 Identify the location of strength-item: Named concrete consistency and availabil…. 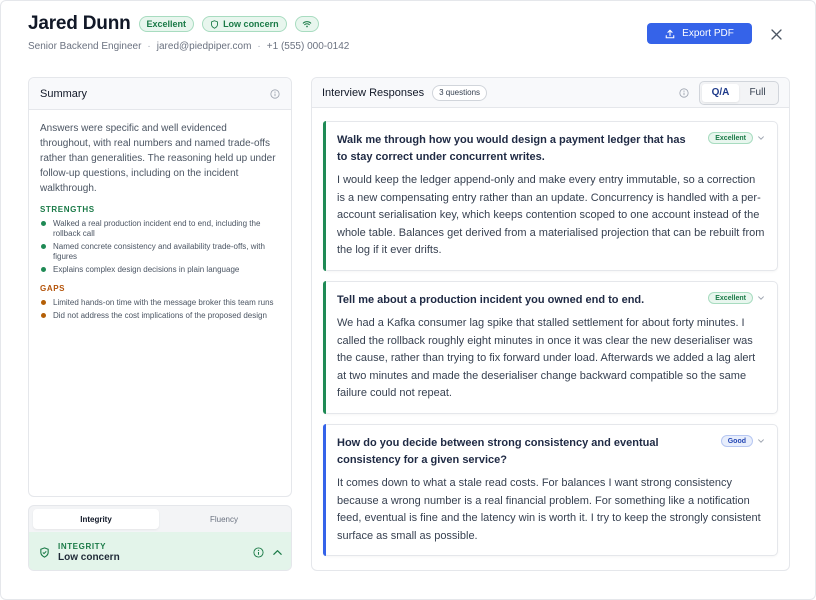
(160, 252).